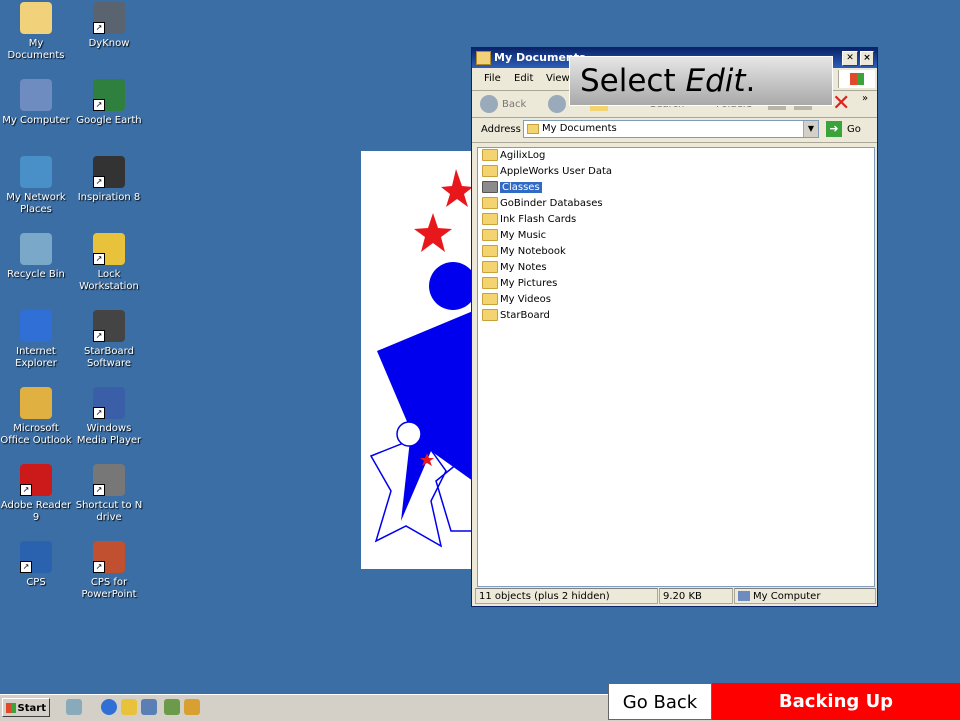  I want to click on desktop-icon-label: My Documents, so click(36, 49).